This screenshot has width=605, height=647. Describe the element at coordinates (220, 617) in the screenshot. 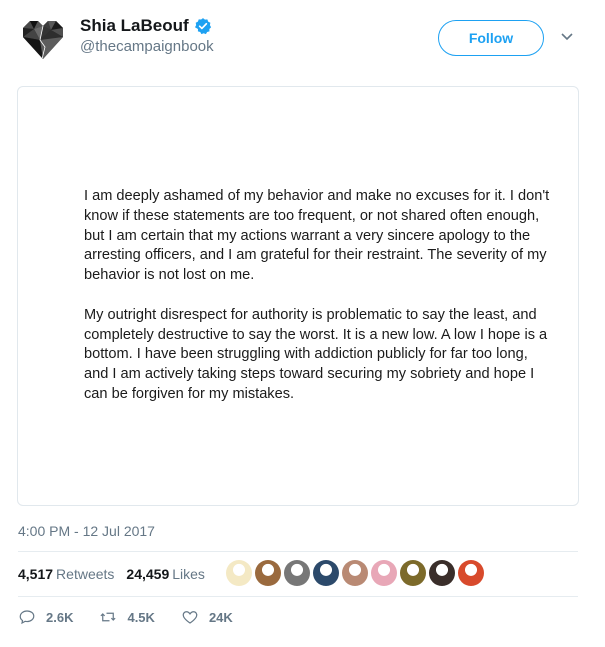

I see `like-count: 24K` at that location.